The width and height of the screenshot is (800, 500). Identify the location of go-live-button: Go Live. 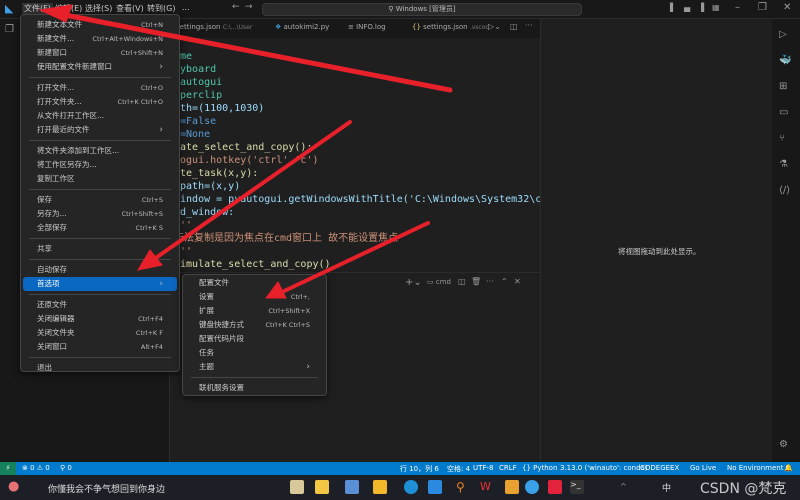
(703, 468).